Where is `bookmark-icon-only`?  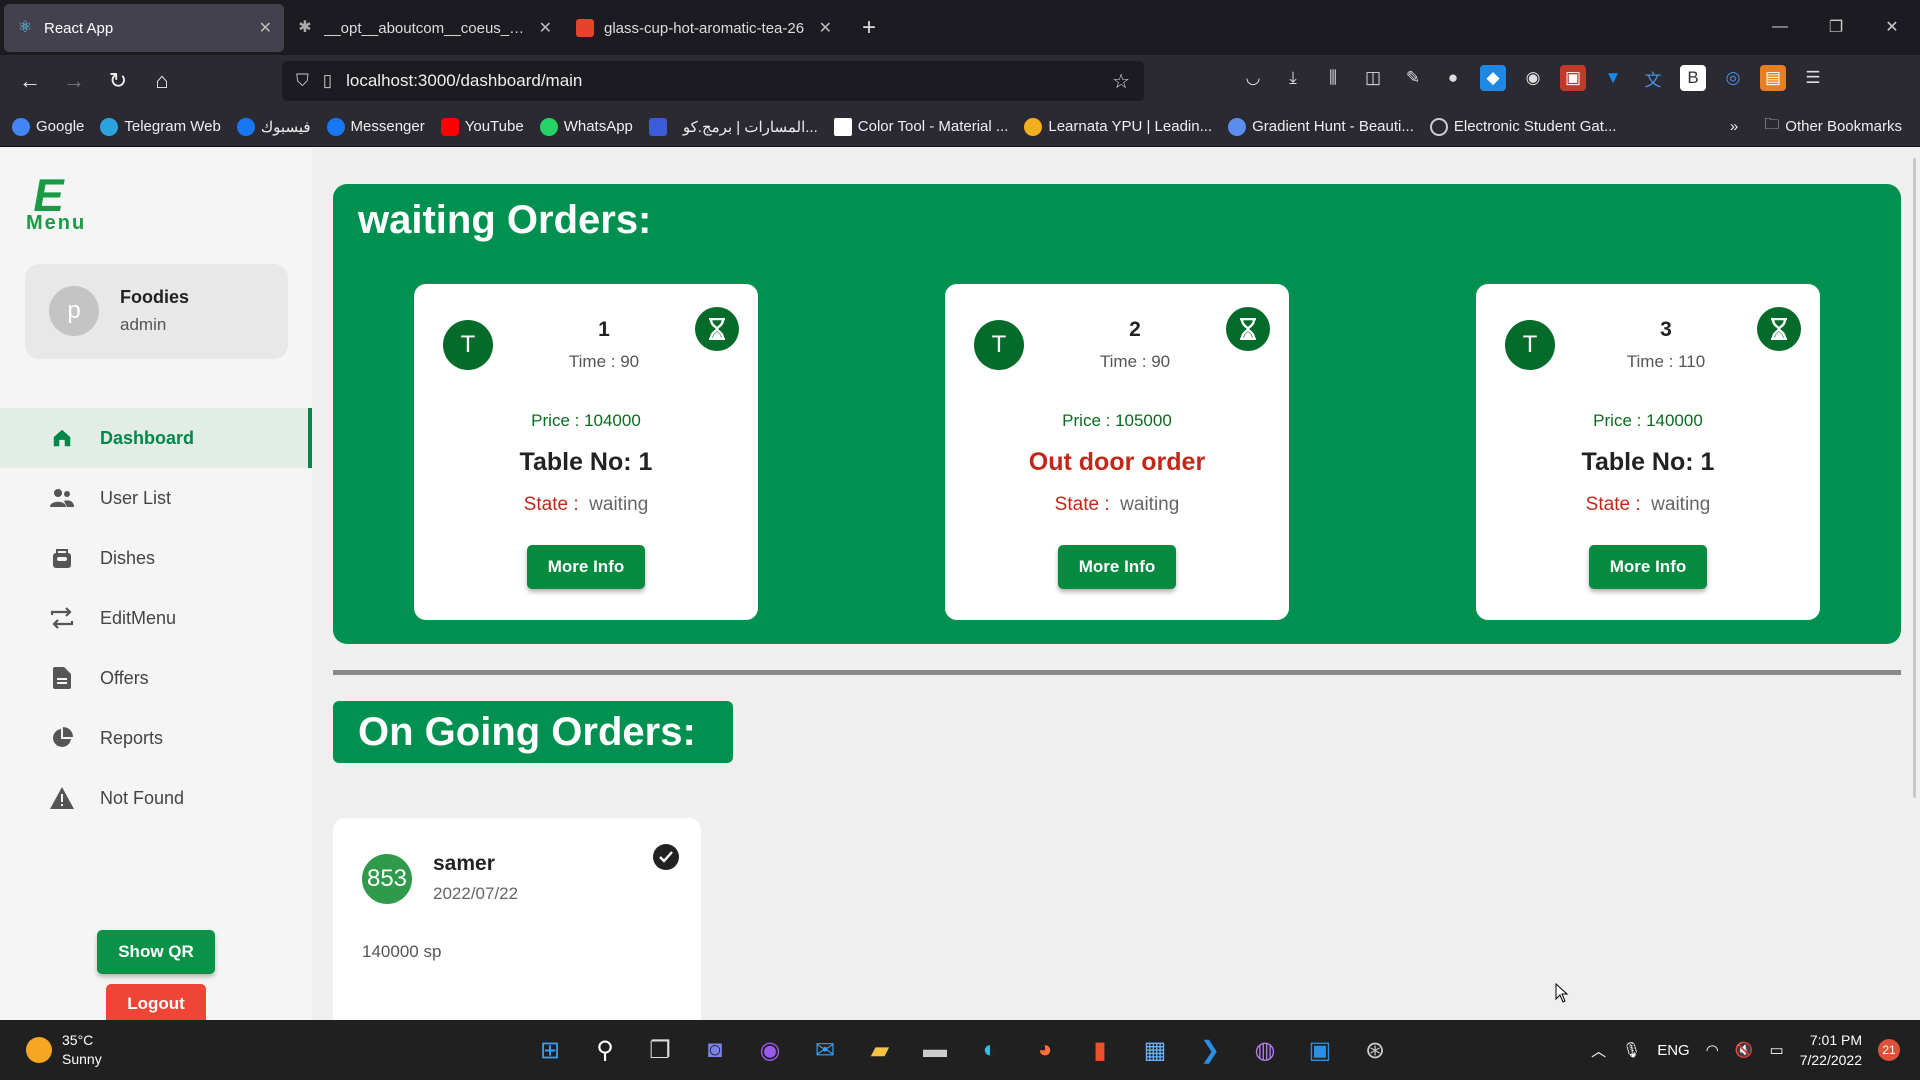 bookmark-icon-only is located at coordinates (657, 126).